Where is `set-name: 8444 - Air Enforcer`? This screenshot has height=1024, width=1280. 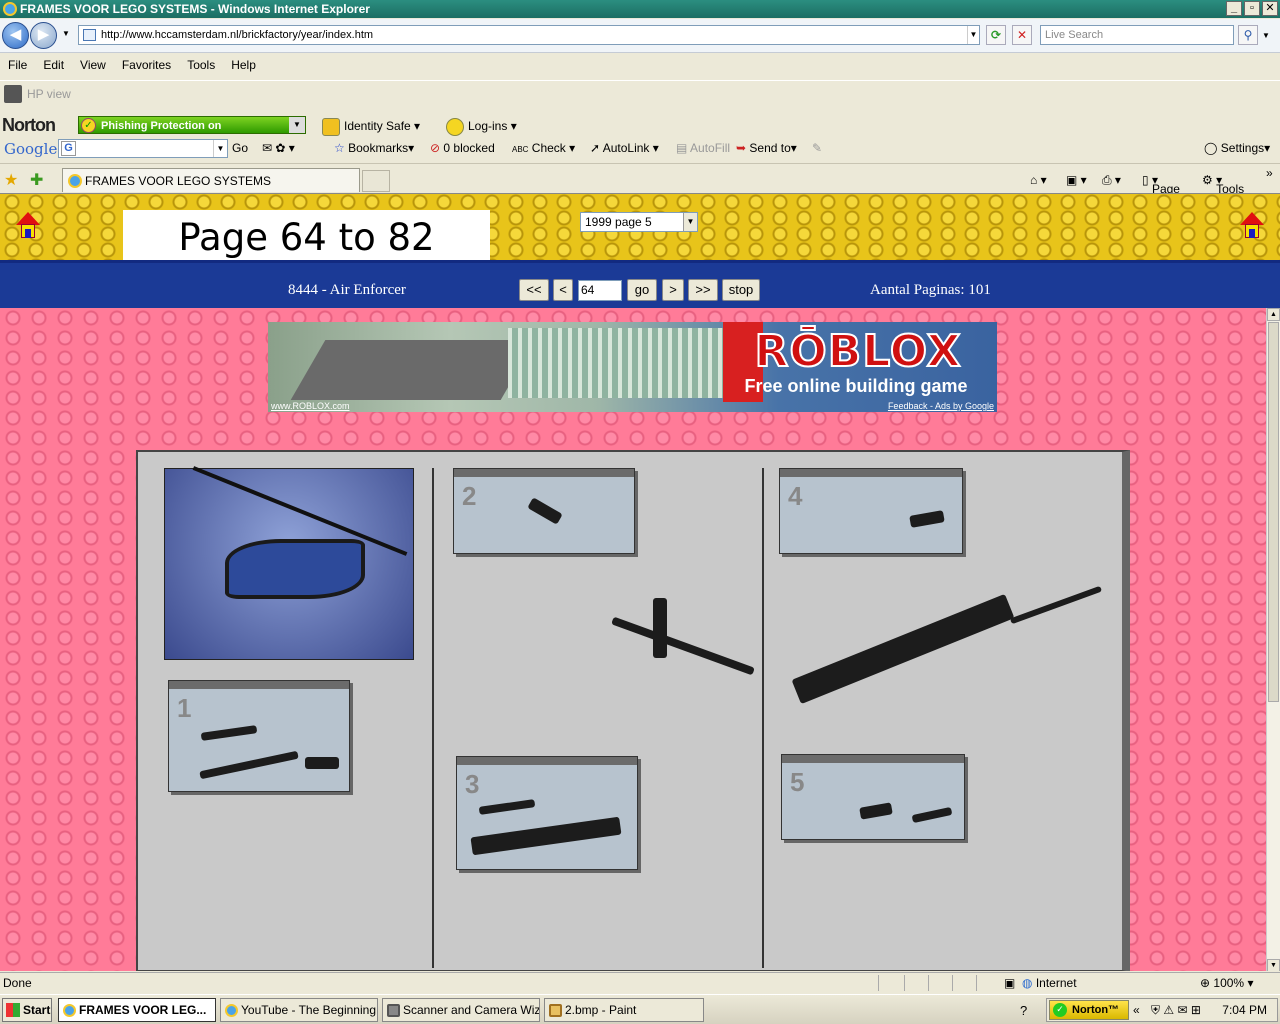 set-name: 8444 - Air Enforcer is located at coordinates (347, 290).